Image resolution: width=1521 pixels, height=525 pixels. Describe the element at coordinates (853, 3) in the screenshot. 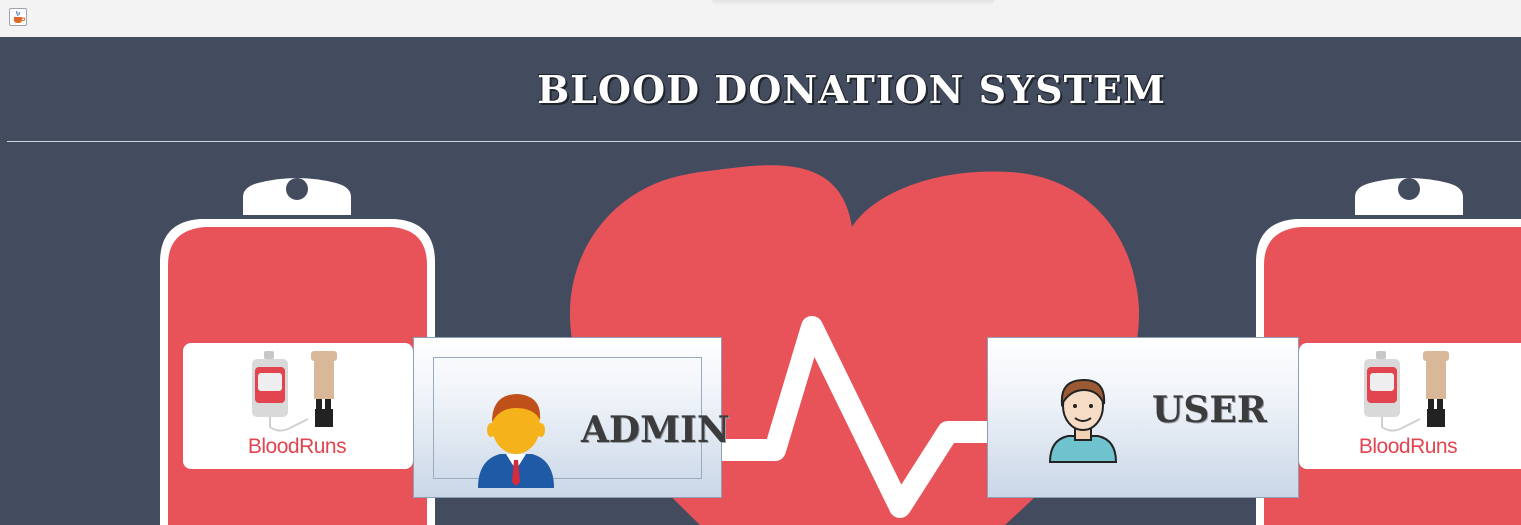

I see `title-bar-shadow` at that location.